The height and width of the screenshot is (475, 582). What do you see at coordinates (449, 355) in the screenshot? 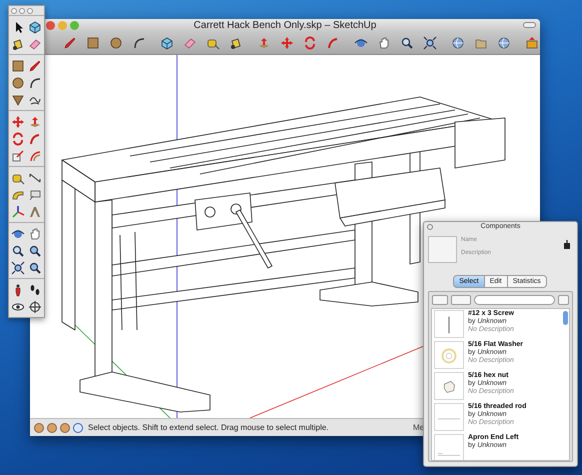
I see `washer-thumbnail` at bounding box center [449, 355].